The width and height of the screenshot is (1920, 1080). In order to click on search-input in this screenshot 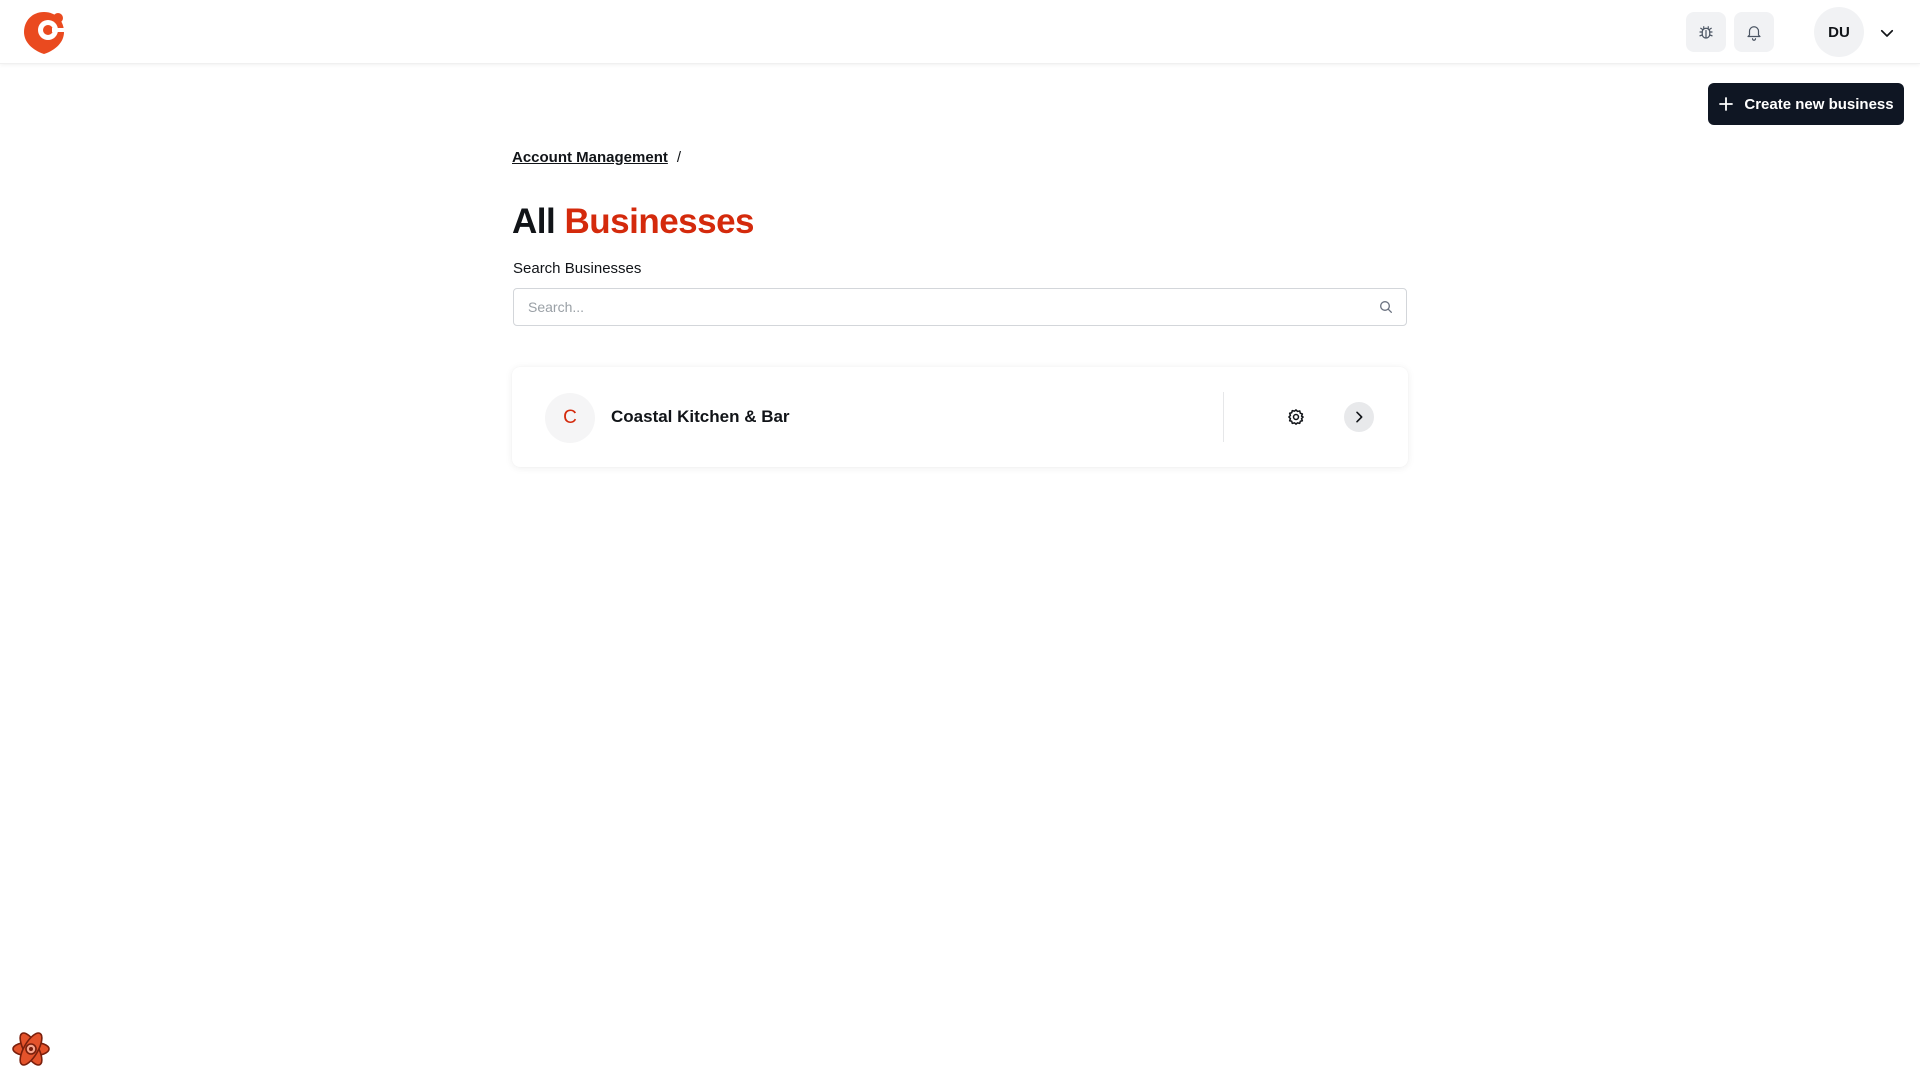, I will do `click(960, 307)`.